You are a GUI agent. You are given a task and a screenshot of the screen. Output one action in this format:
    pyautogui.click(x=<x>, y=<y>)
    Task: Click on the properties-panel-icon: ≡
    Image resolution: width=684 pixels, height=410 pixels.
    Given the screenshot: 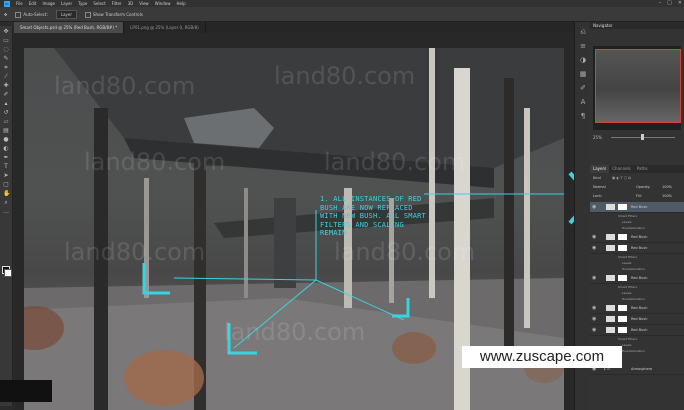 What is the action you would take?
    pyautogui.click(x=583, y=46)
    